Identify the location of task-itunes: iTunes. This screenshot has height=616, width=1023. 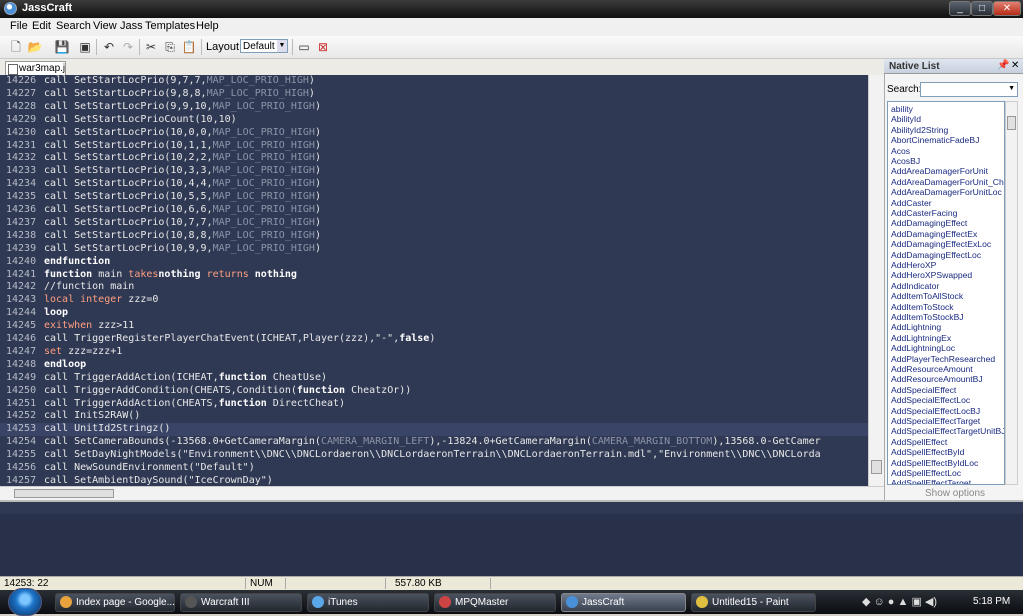
(368, 602).